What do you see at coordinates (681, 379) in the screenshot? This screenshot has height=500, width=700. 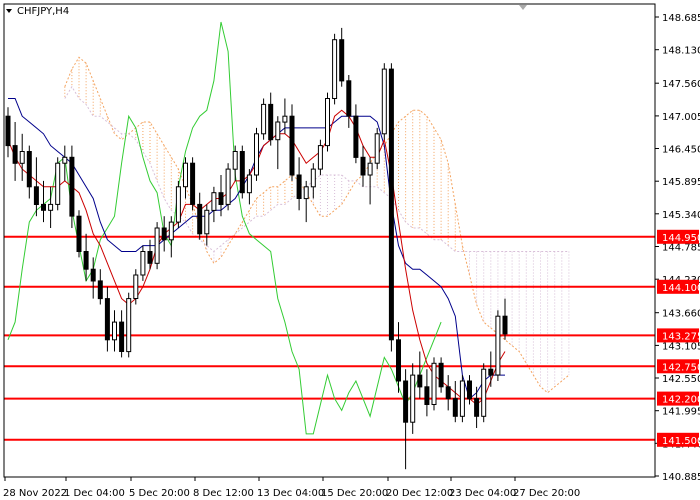 I see `y-tick-label: 142.550` at bounding box center [681, 379].